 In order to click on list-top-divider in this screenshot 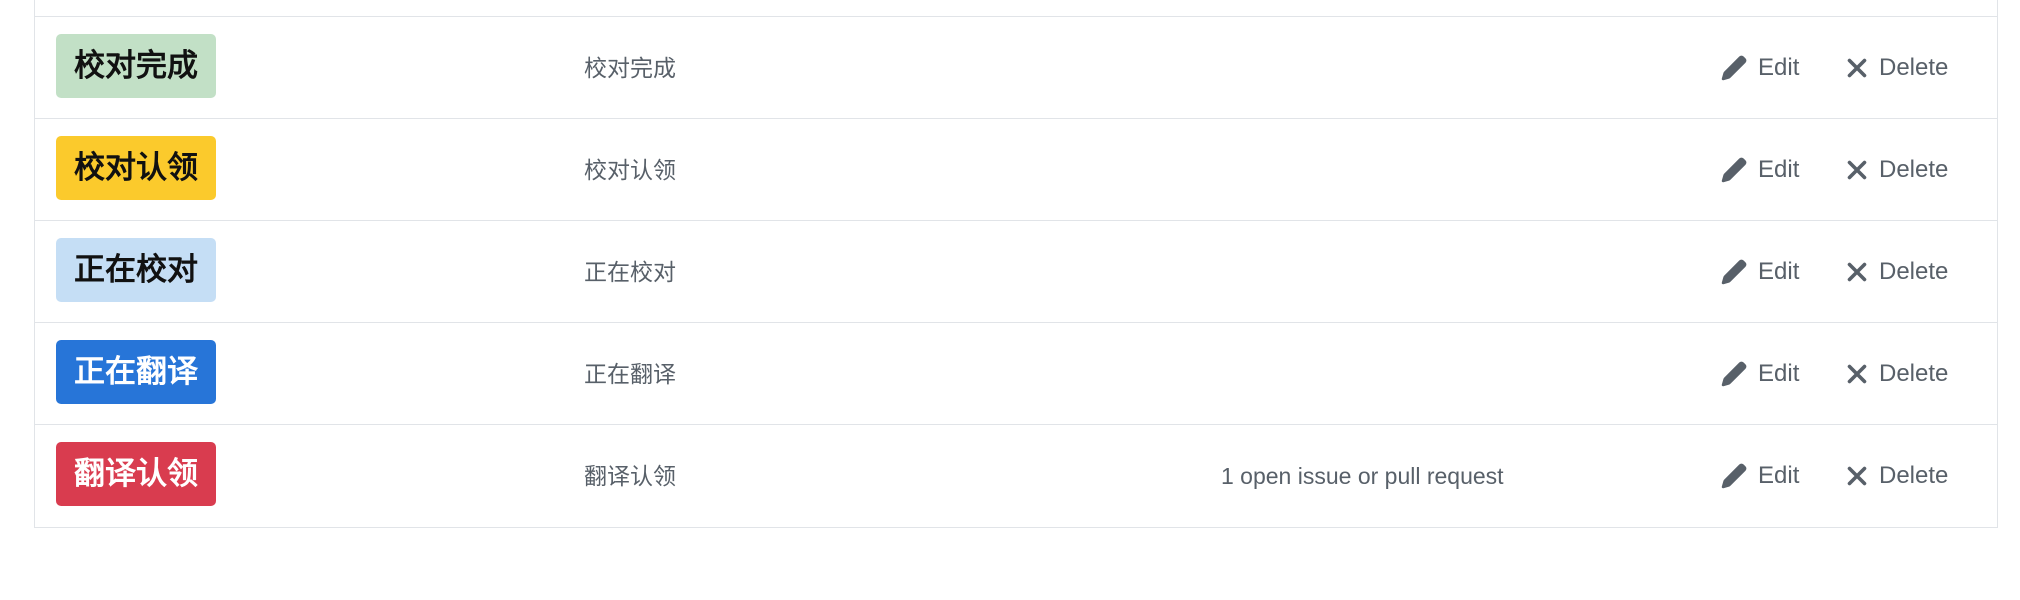, I will do `click(1016, 8)`.